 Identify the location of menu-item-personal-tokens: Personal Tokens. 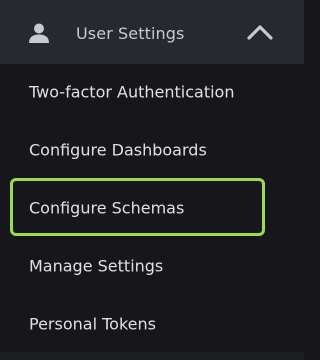
(152, 324).